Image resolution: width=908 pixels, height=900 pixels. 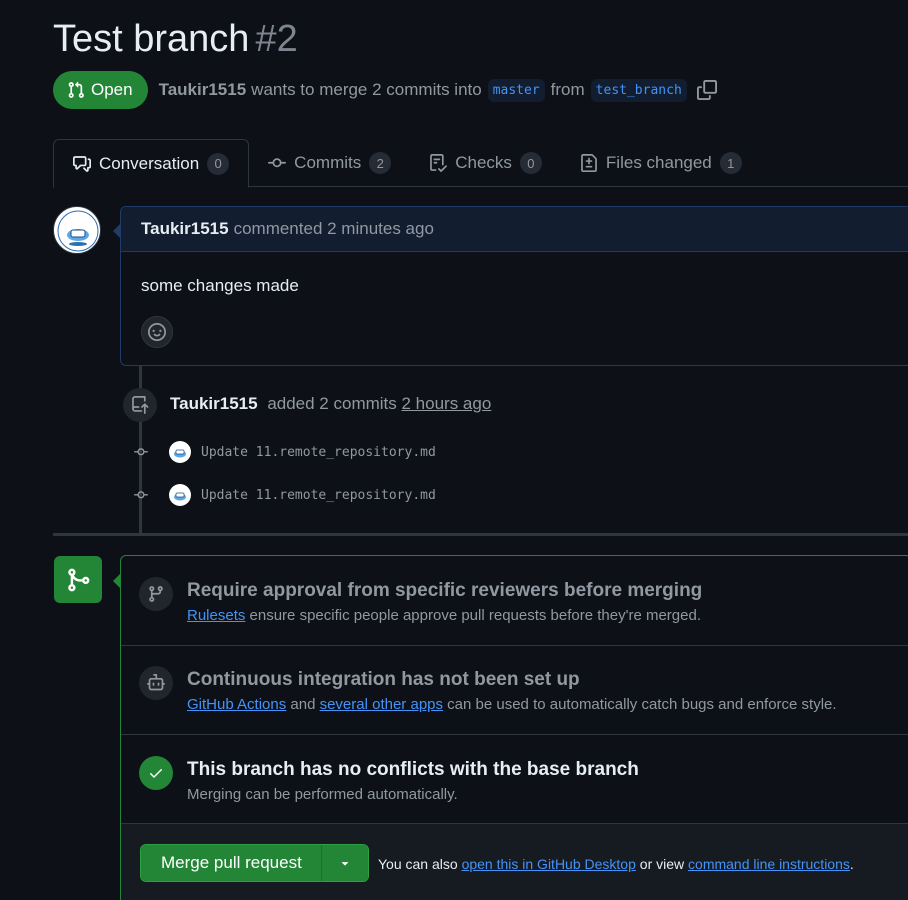 I want to click on check-icon, so click(x=156, y=773).